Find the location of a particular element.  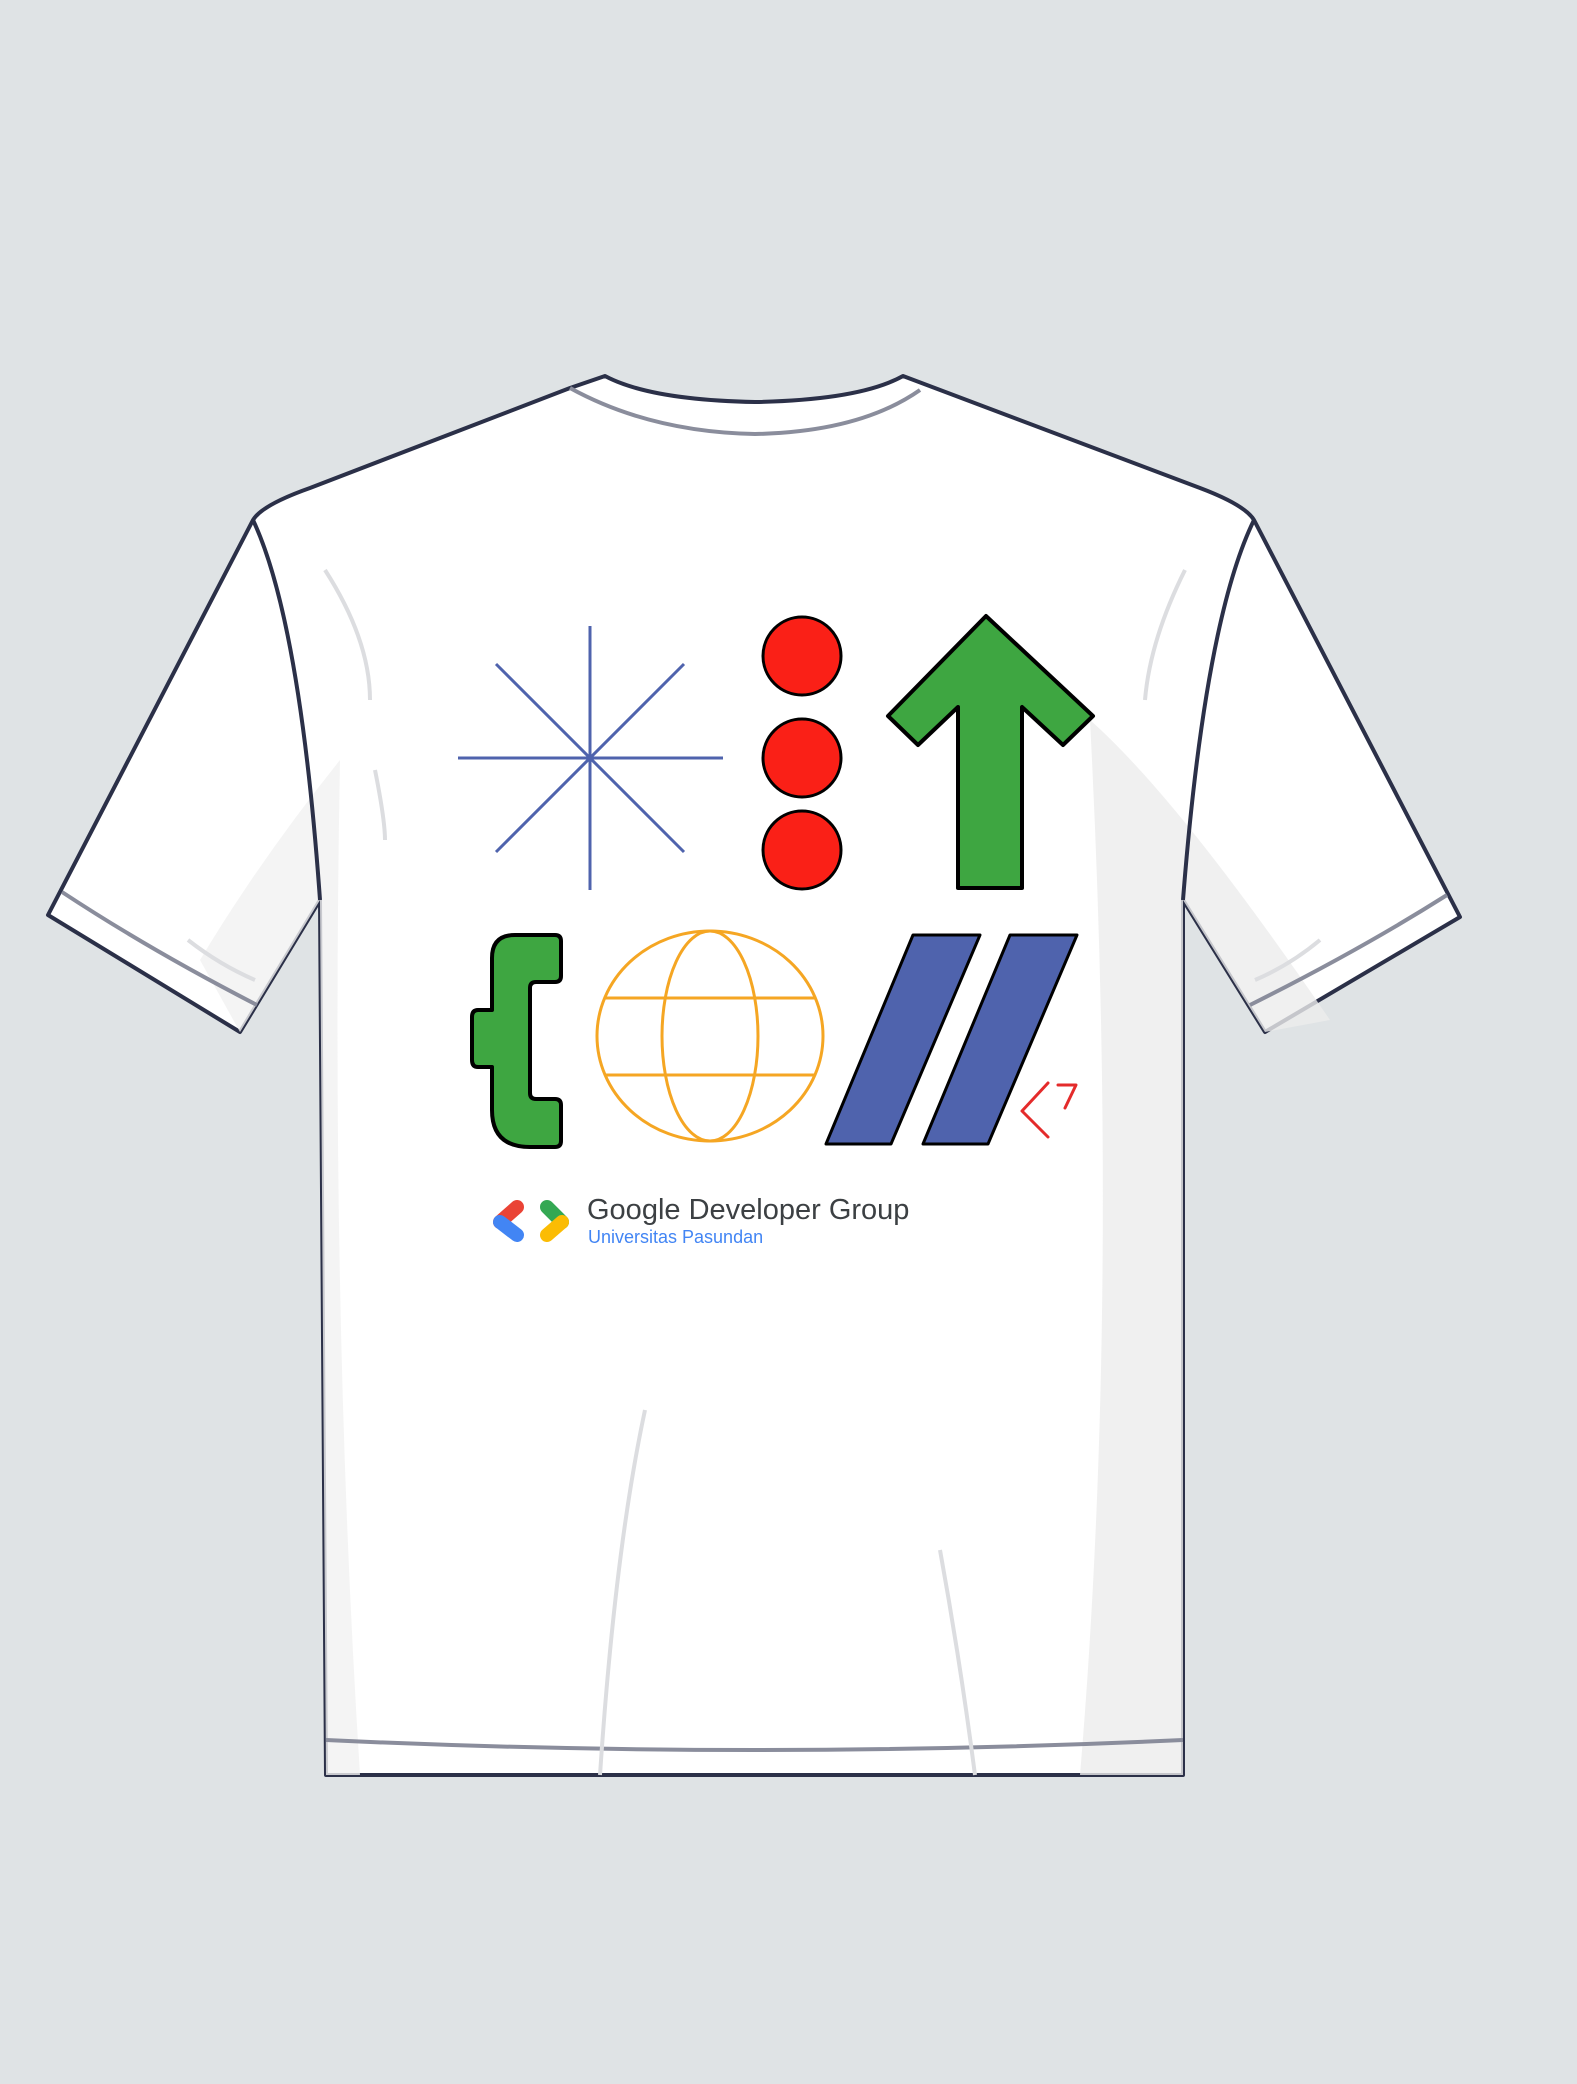

asterisk-burst-icon is located at coordinates (590, 758).